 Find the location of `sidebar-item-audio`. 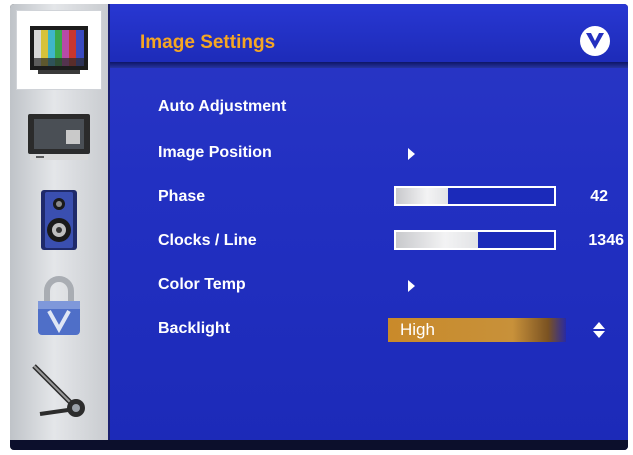

sidebar-item-audio is located at coordinates (59, 220).